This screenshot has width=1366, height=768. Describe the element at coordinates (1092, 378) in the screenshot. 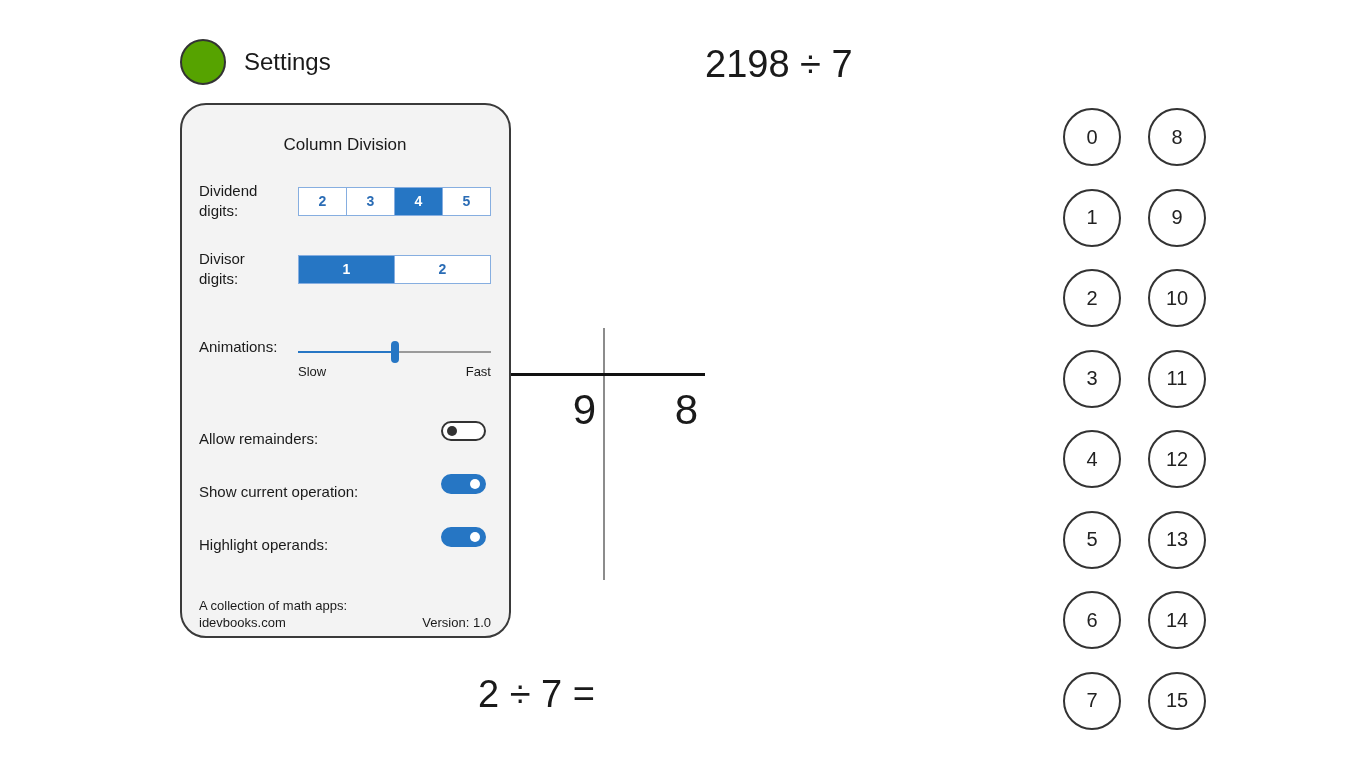

I see `number-button: 3` at that location.